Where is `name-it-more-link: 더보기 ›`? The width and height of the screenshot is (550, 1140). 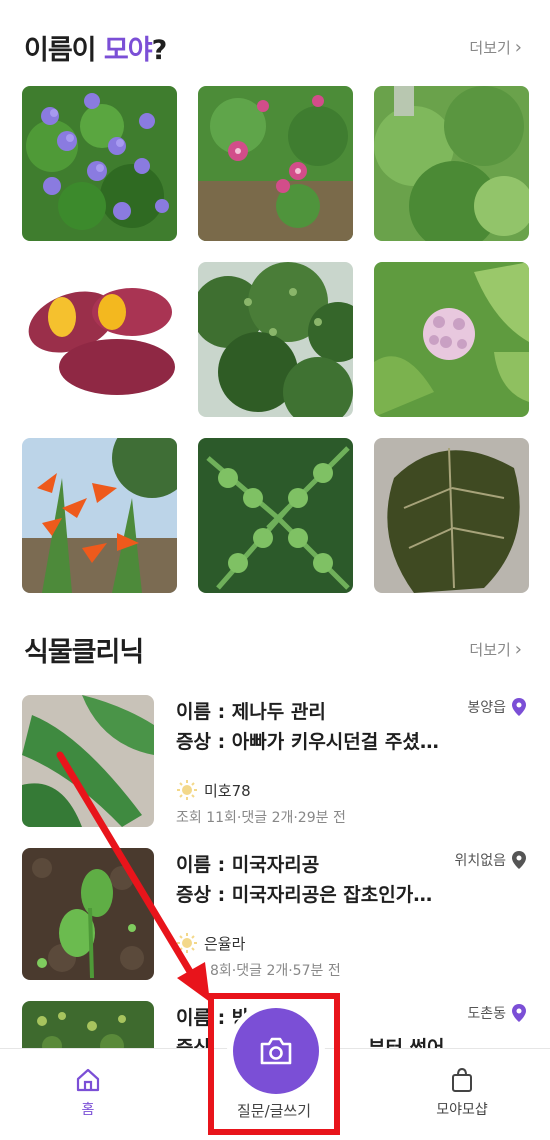
name-it-more-link: 더보기 › is located at coordinates (495, 47).